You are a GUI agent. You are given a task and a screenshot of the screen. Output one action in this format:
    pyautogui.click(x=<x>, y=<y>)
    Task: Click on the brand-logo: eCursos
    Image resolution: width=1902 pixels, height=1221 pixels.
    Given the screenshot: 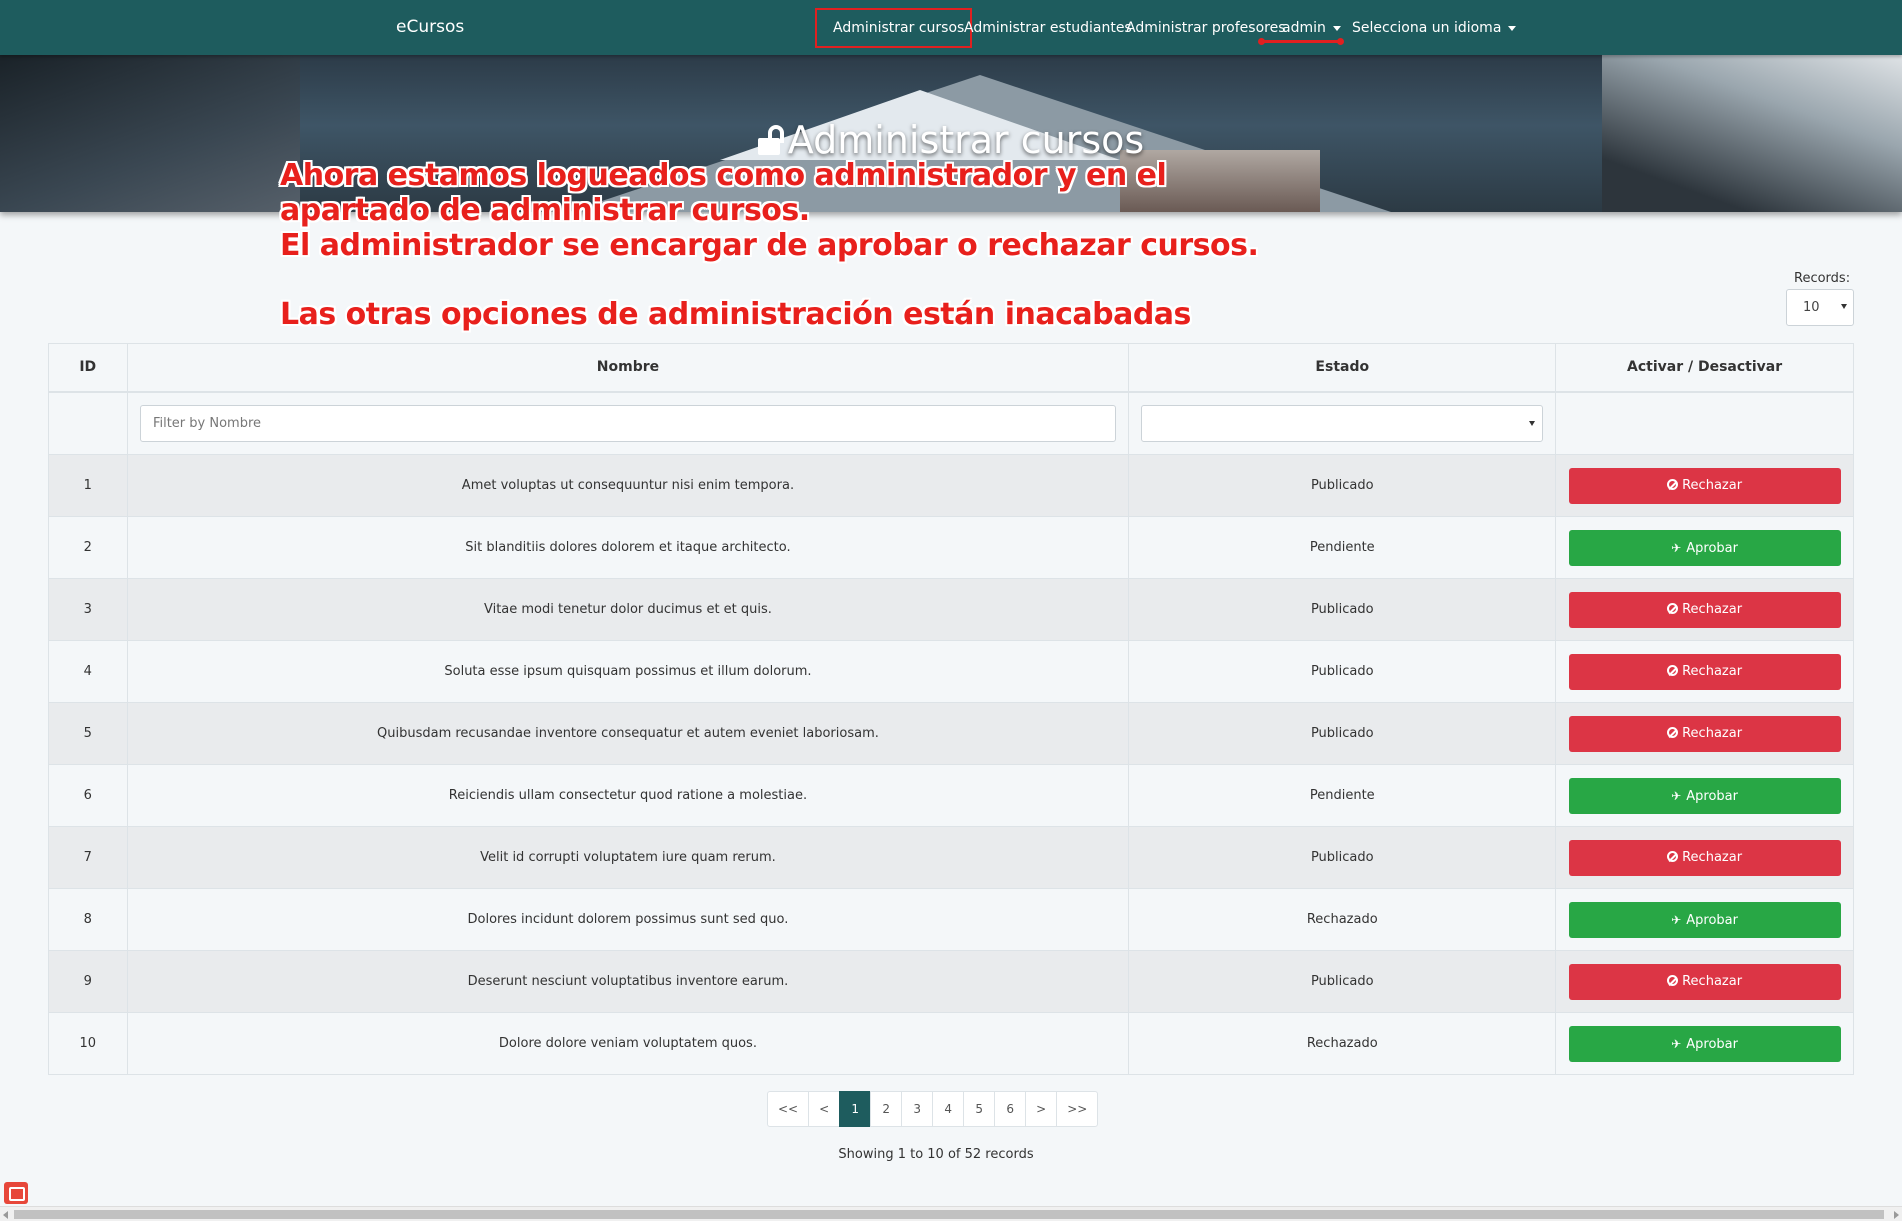 What is the action you would take?
    pyautogui.click(x=430, y=27)
    